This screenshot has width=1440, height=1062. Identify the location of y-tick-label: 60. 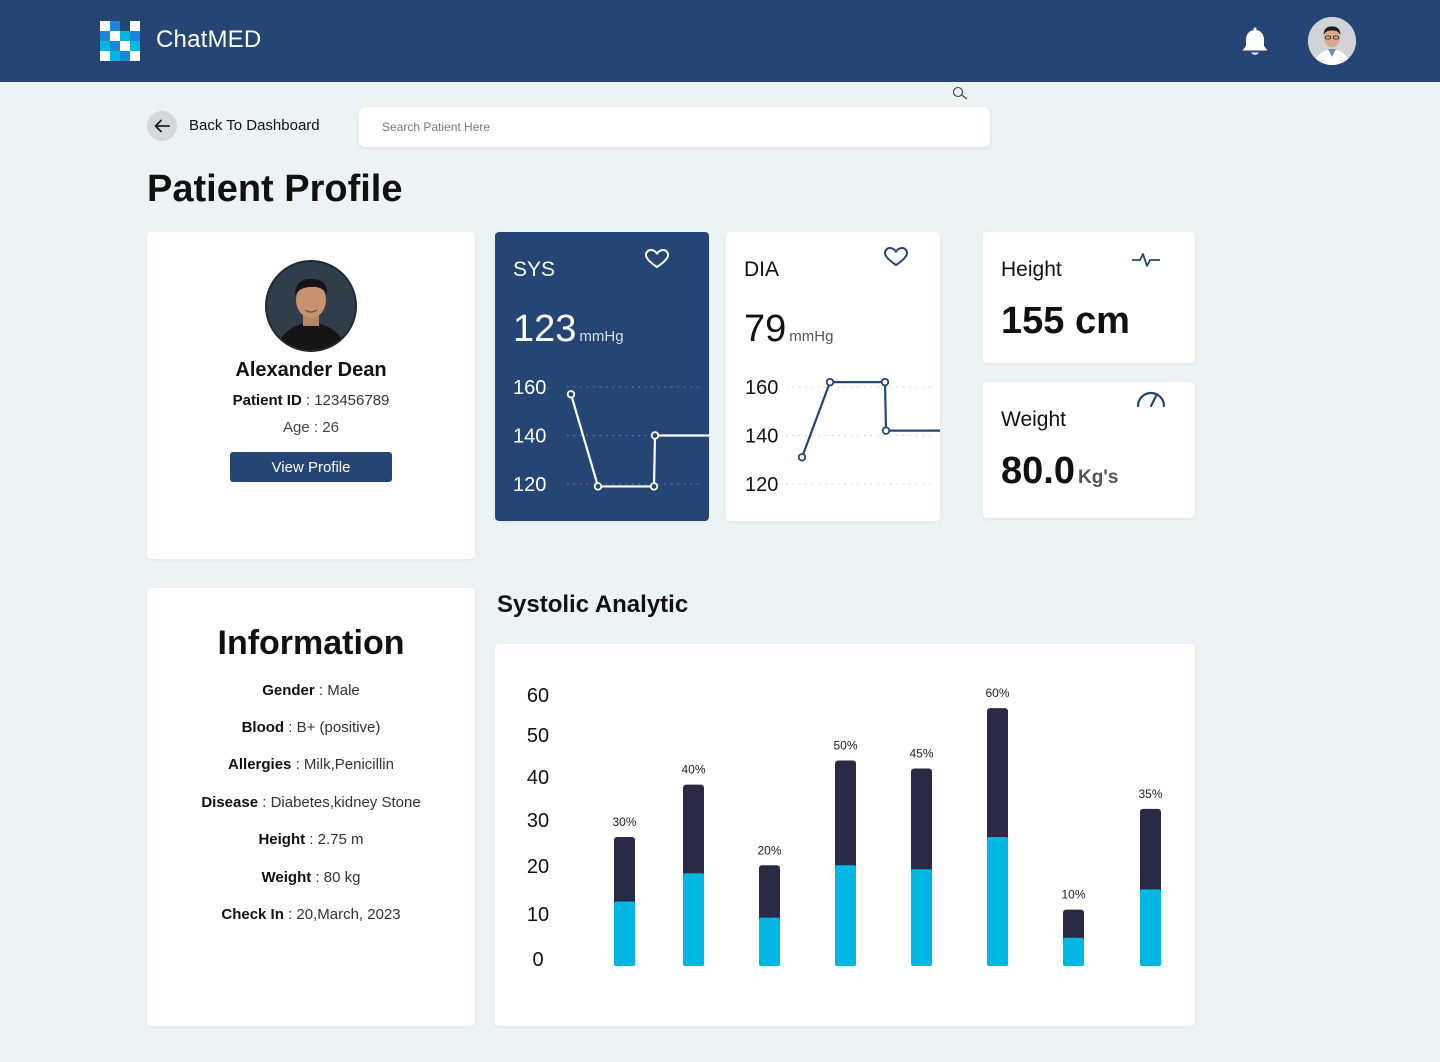
(538, 696).